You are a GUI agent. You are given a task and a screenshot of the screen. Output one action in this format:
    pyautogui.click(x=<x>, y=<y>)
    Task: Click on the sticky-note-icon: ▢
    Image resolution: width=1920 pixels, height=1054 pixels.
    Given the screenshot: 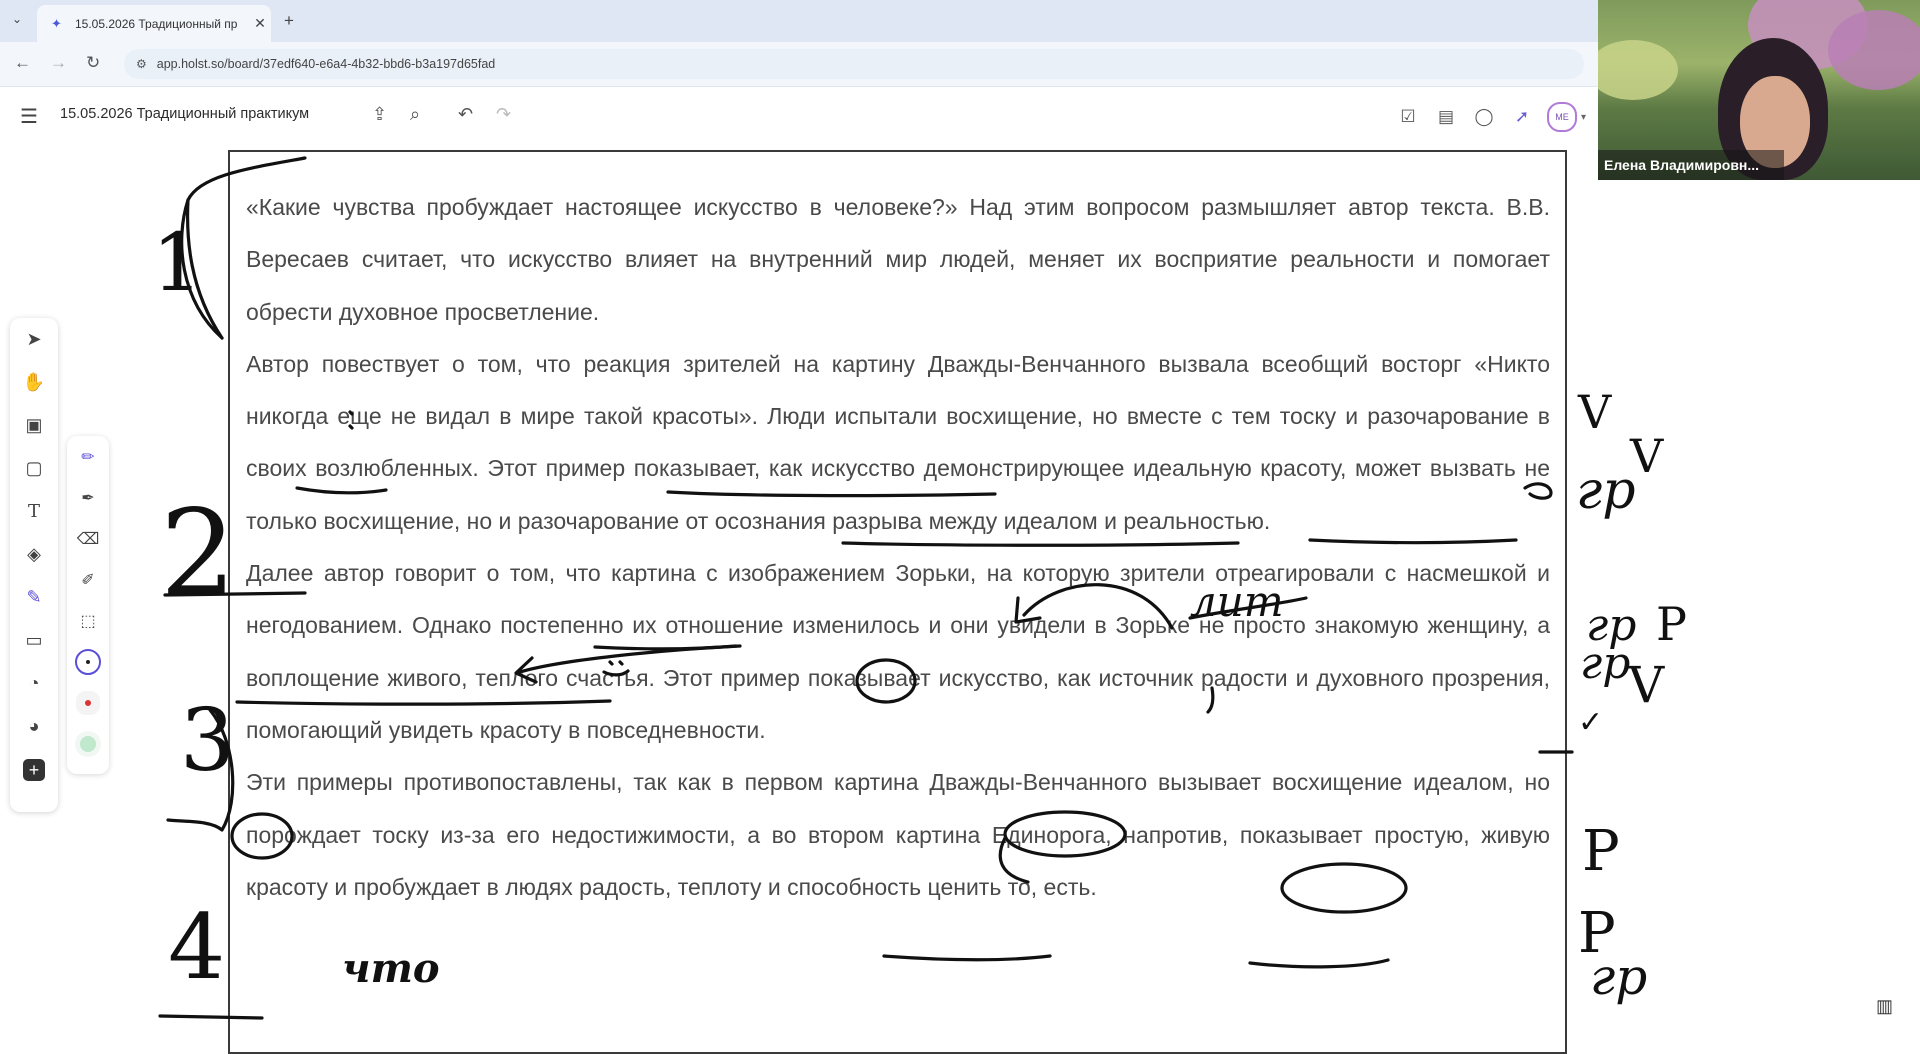 What is the action you would take?
    pyautogui.click(x=34, y=468)
    